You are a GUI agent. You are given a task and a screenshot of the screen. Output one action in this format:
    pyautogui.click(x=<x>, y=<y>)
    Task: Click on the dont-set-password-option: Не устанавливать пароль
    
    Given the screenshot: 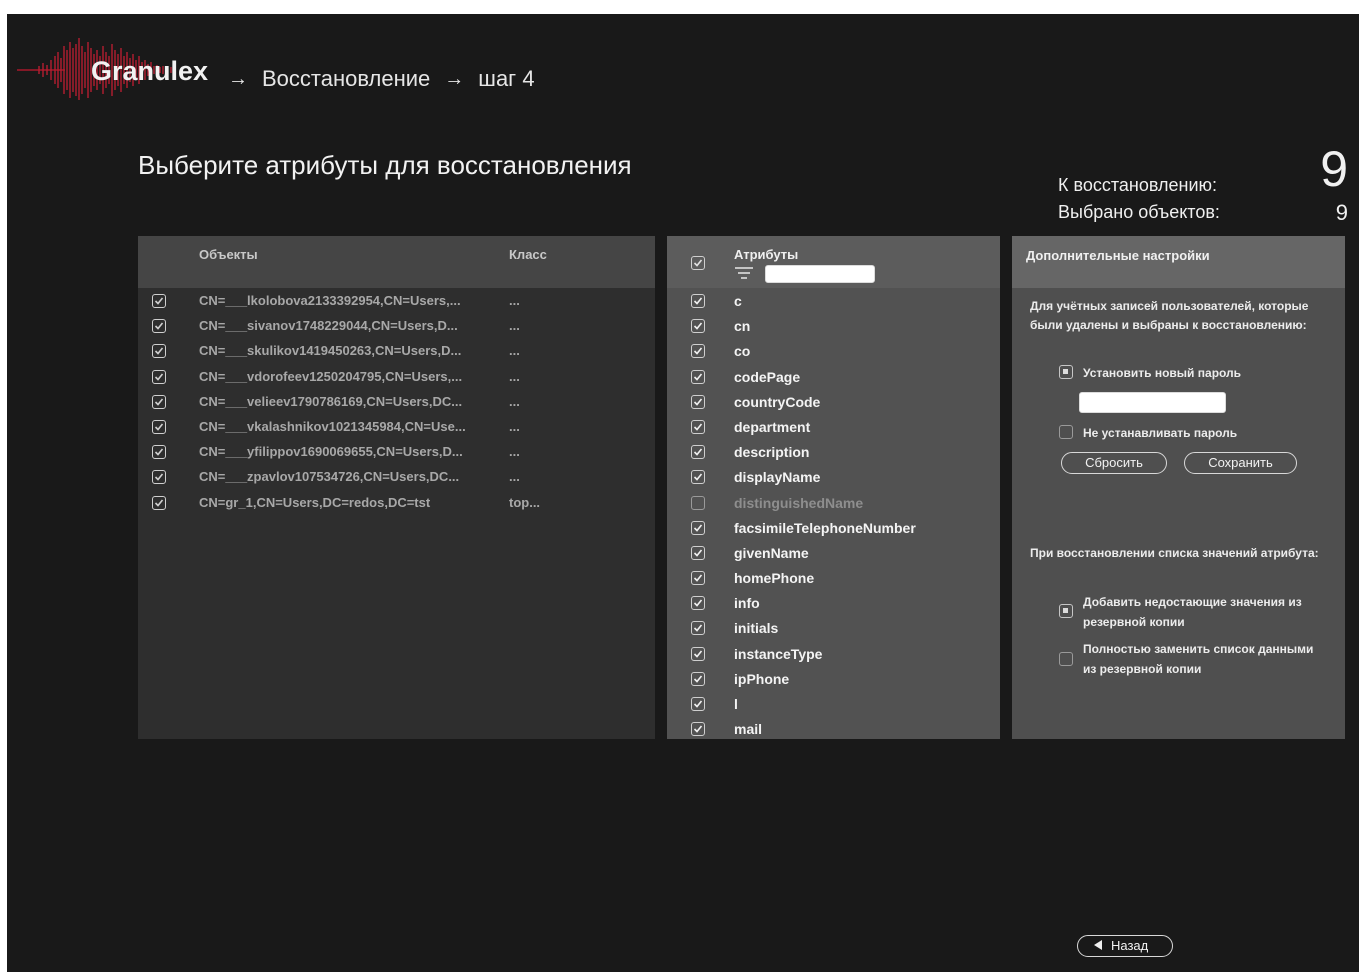 What is the action you would take?
    pyautogui.click(x=1199, y=433)
    